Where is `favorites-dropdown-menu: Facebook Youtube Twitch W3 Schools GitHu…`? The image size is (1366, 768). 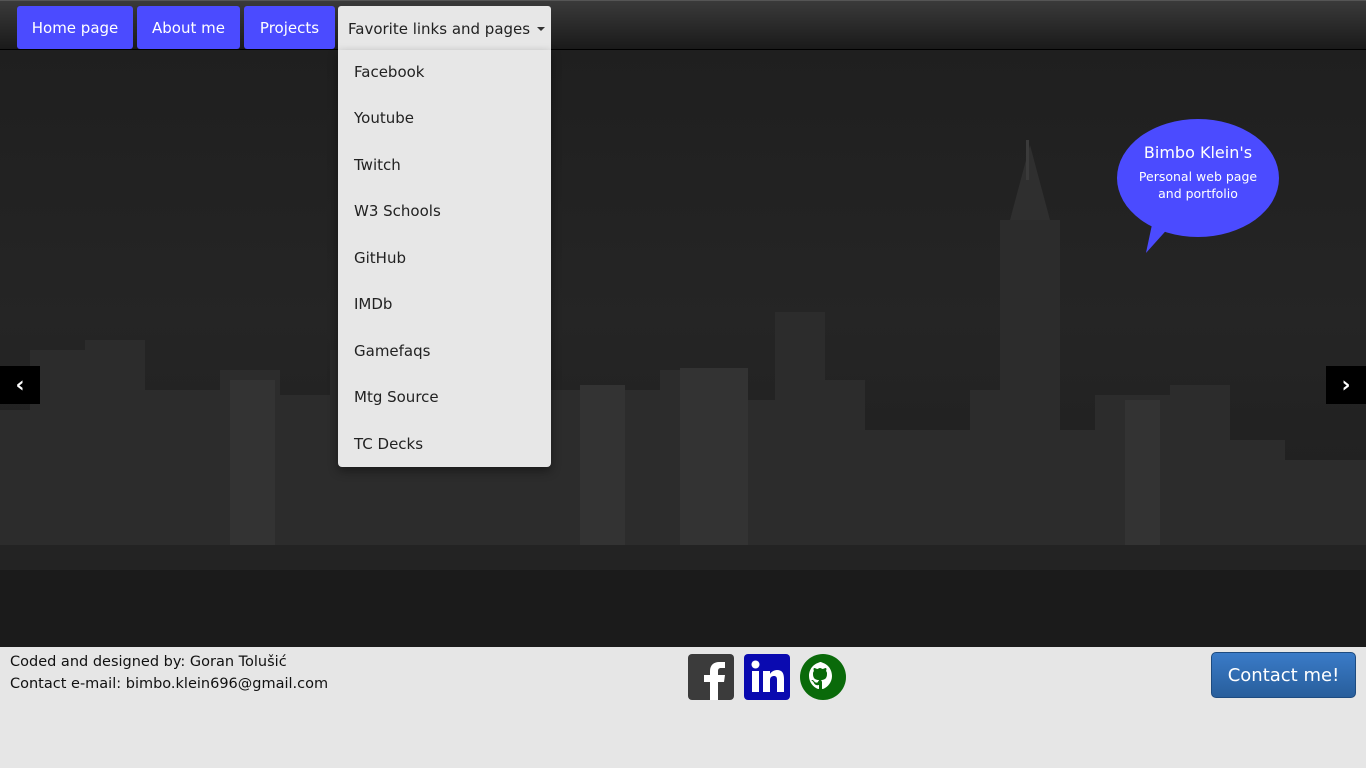
favorites-dropdown-menu: Facebook Youtube Twitch W3 Schools GitHu… is located at coordinates (444, 258).